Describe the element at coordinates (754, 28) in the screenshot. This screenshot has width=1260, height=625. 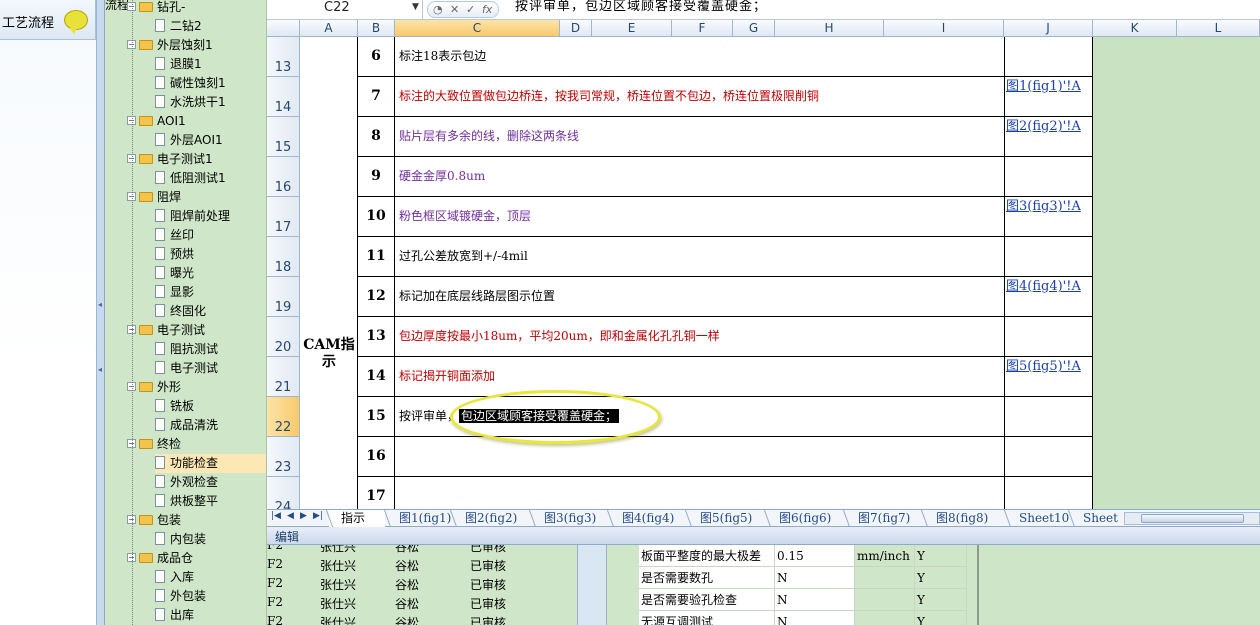
I see `column-header: G` at that location.